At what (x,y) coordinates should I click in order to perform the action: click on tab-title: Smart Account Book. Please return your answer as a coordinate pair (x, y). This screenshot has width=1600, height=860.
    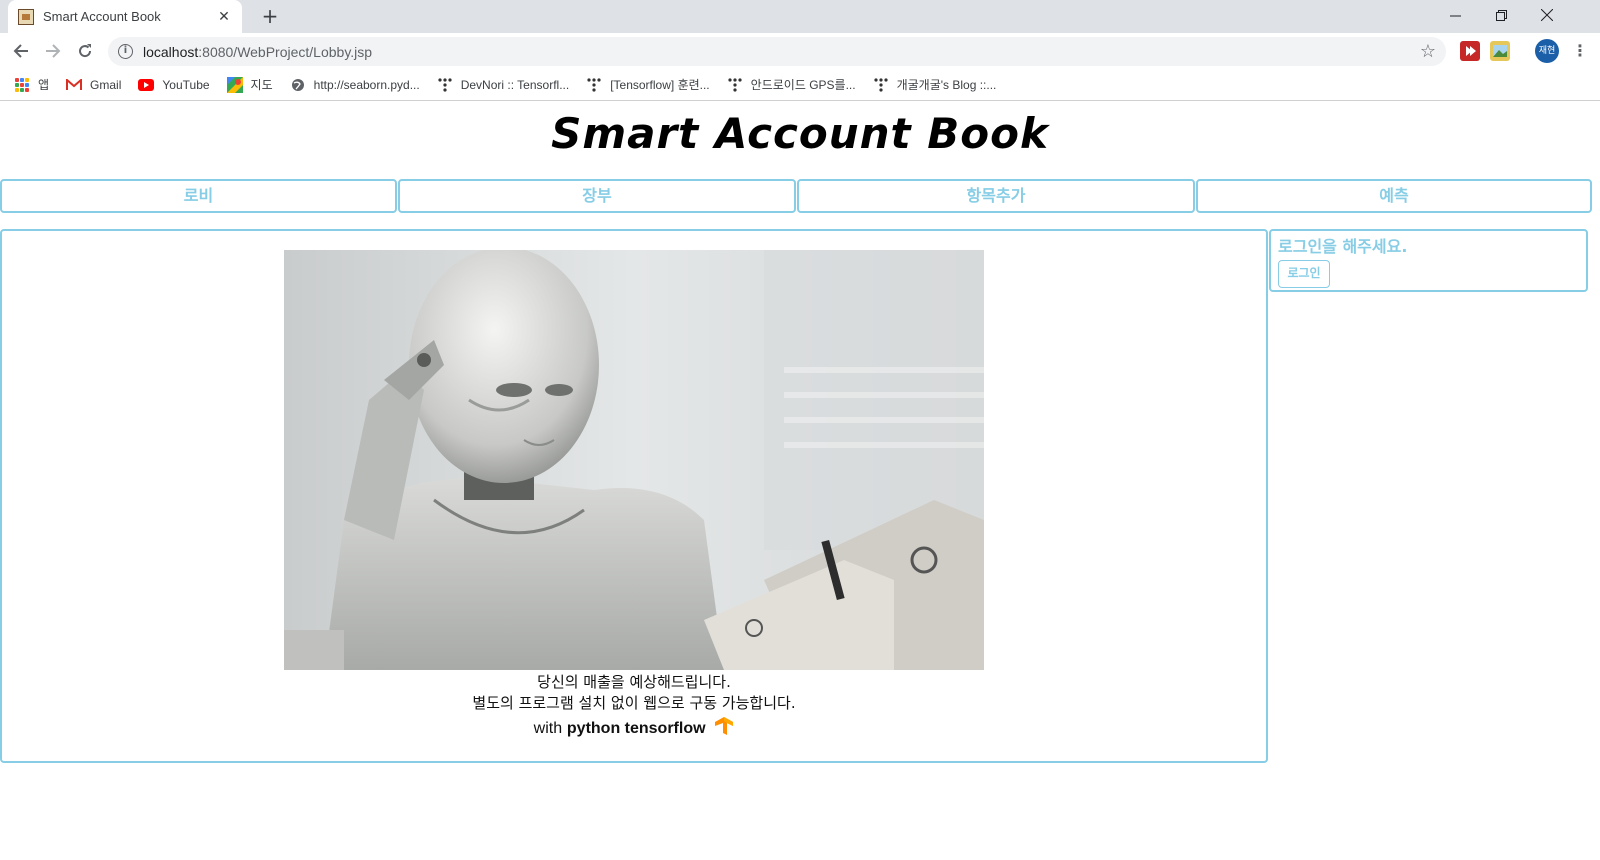
    Looking at the image, I should click on (102, 16).